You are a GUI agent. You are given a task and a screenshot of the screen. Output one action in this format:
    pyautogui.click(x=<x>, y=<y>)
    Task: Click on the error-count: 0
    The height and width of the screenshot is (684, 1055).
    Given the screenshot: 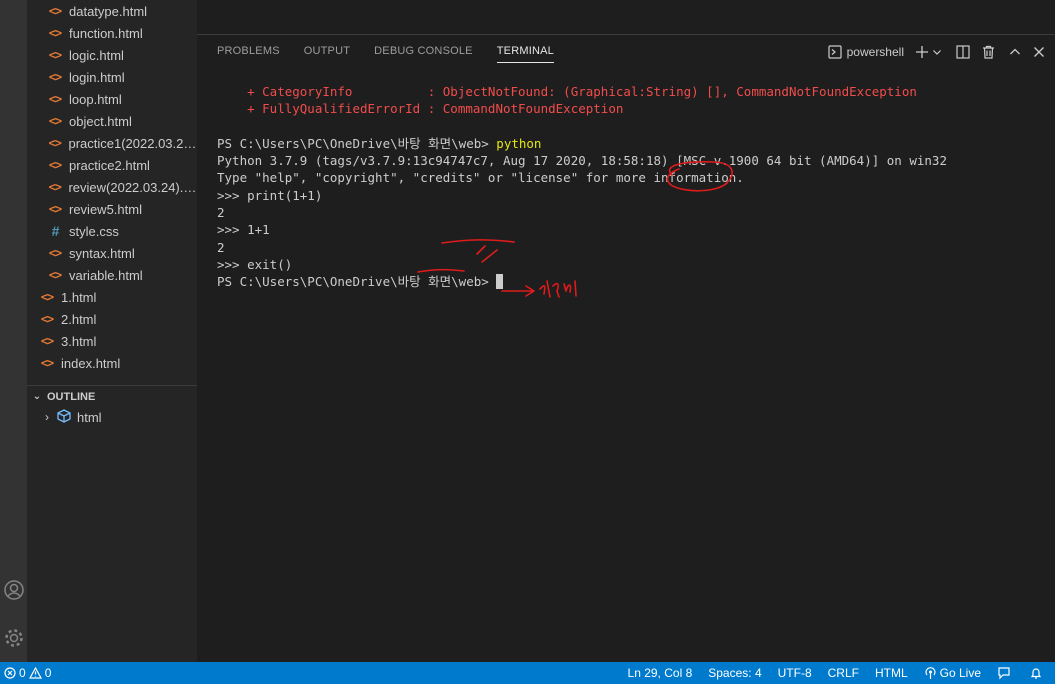 What is the action you would take?
    pyautogui.click(x=22, y=673)
    